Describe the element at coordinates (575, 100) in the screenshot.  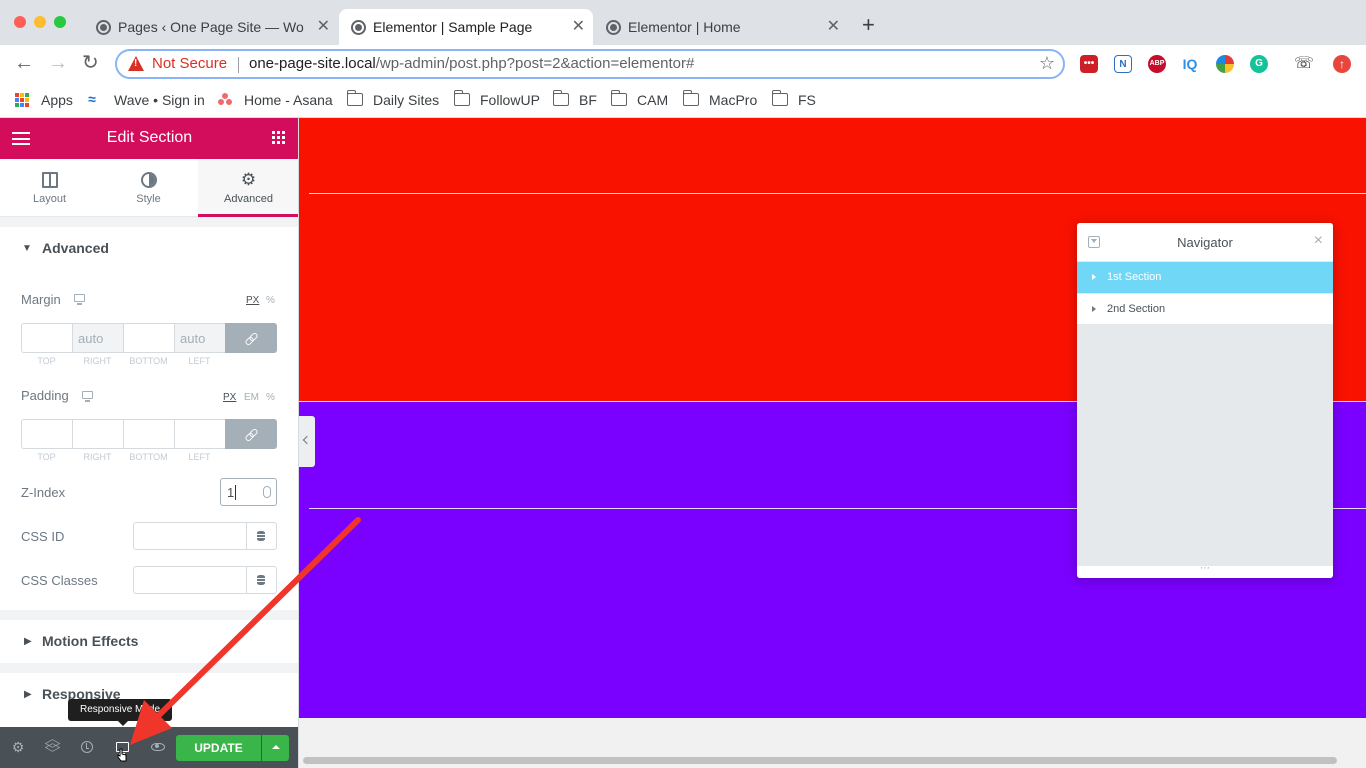
I see `bookmark-folder-bf: BF` at that location.